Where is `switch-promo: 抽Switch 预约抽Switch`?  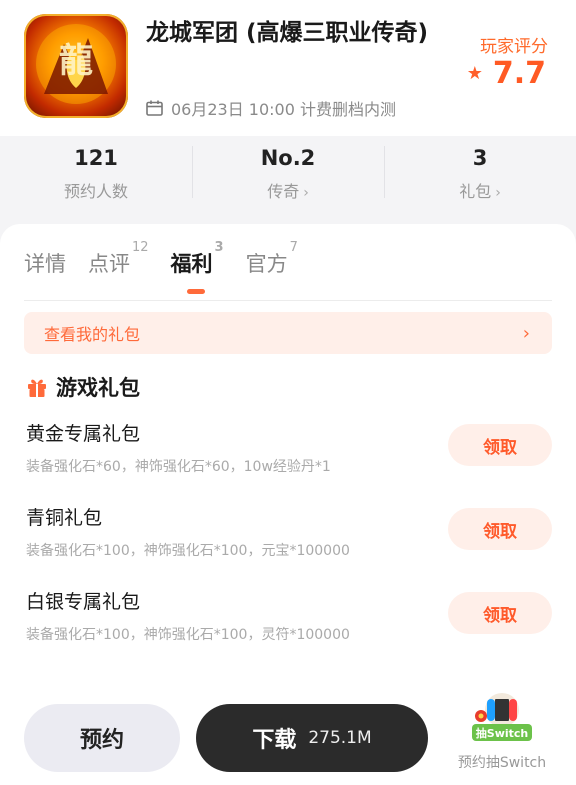
switch-promo: 抽Switch 预约抽Switch is located at coordinates (502, 735).